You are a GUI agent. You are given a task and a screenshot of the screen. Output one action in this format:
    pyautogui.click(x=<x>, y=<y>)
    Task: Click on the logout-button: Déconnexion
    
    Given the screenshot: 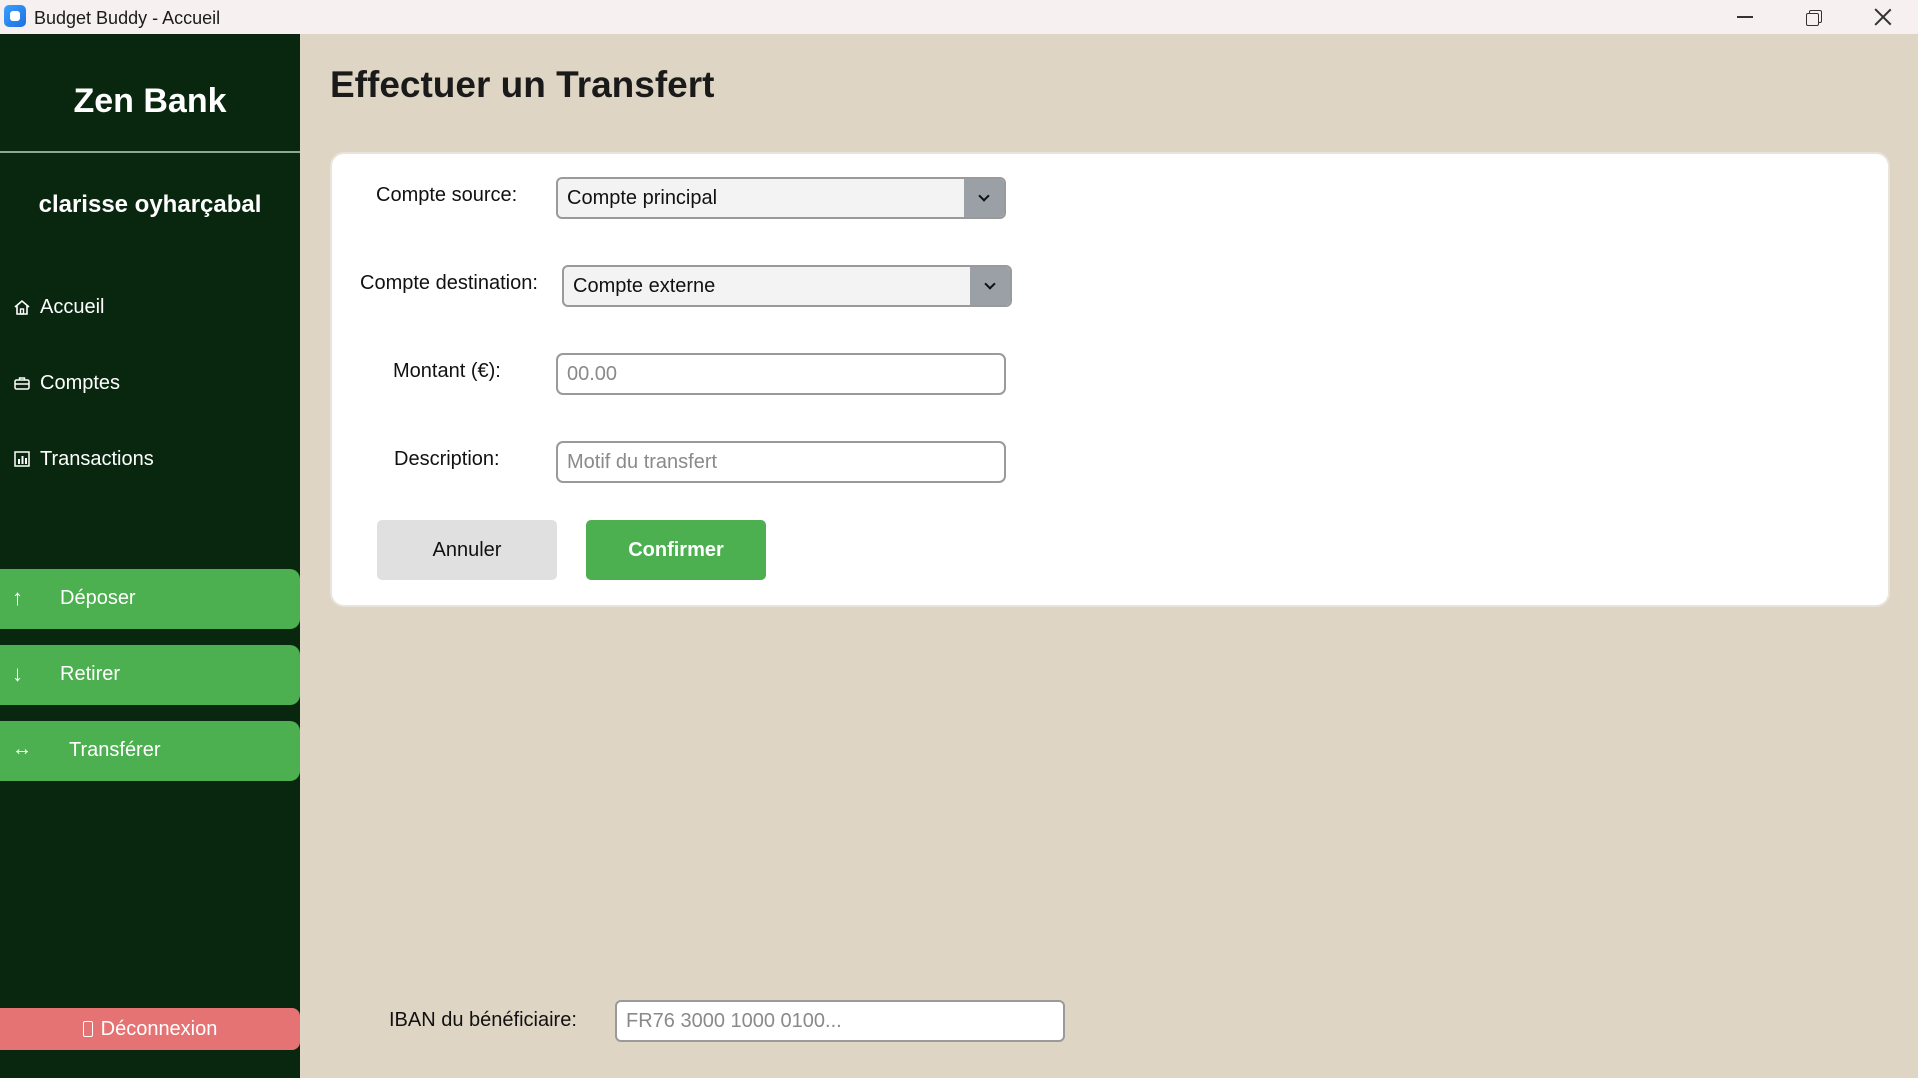 What is the action you would take?
    pyautogui.click(x=150, y=1029)
    